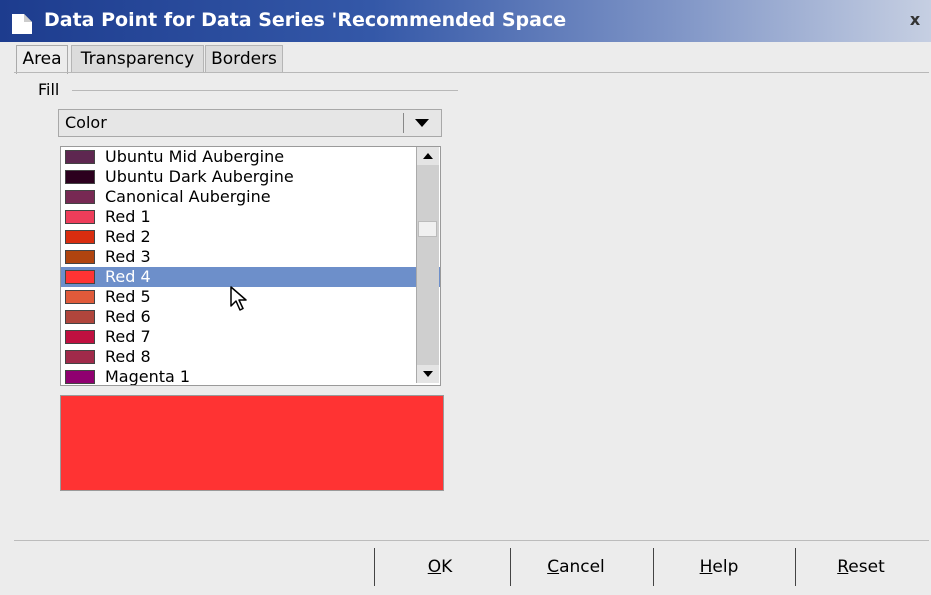 Image resolution: width=931 pixels, height=595 pixels. What do you see at coordinates (195, 156) in the screenshot?
I see `color-label: Ubuntu Mid Aubergine` at bounding box center [195, 156].